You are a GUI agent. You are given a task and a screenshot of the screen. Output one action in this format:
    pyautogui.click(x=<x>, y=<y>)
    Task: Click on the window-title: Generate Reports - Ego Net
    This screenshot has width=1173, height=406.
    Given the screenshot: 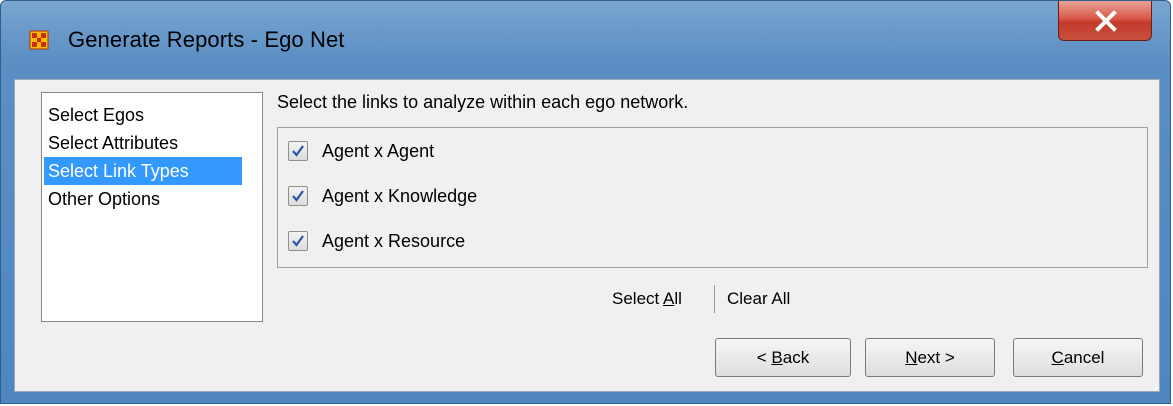 What is the action you would take?
    pyautogui.click(x=206, y=39)
    